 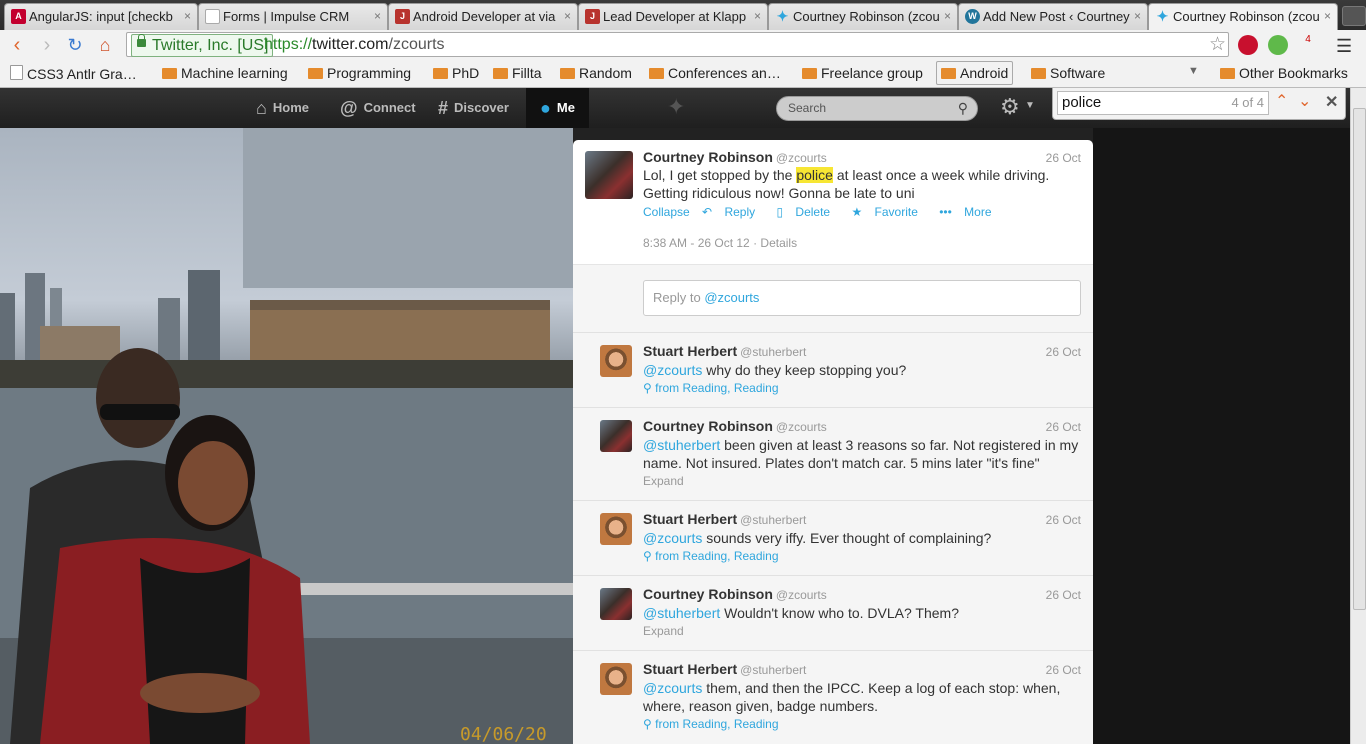 I want to click on bookmark-folder: Software, so click(x=1068, y=73).